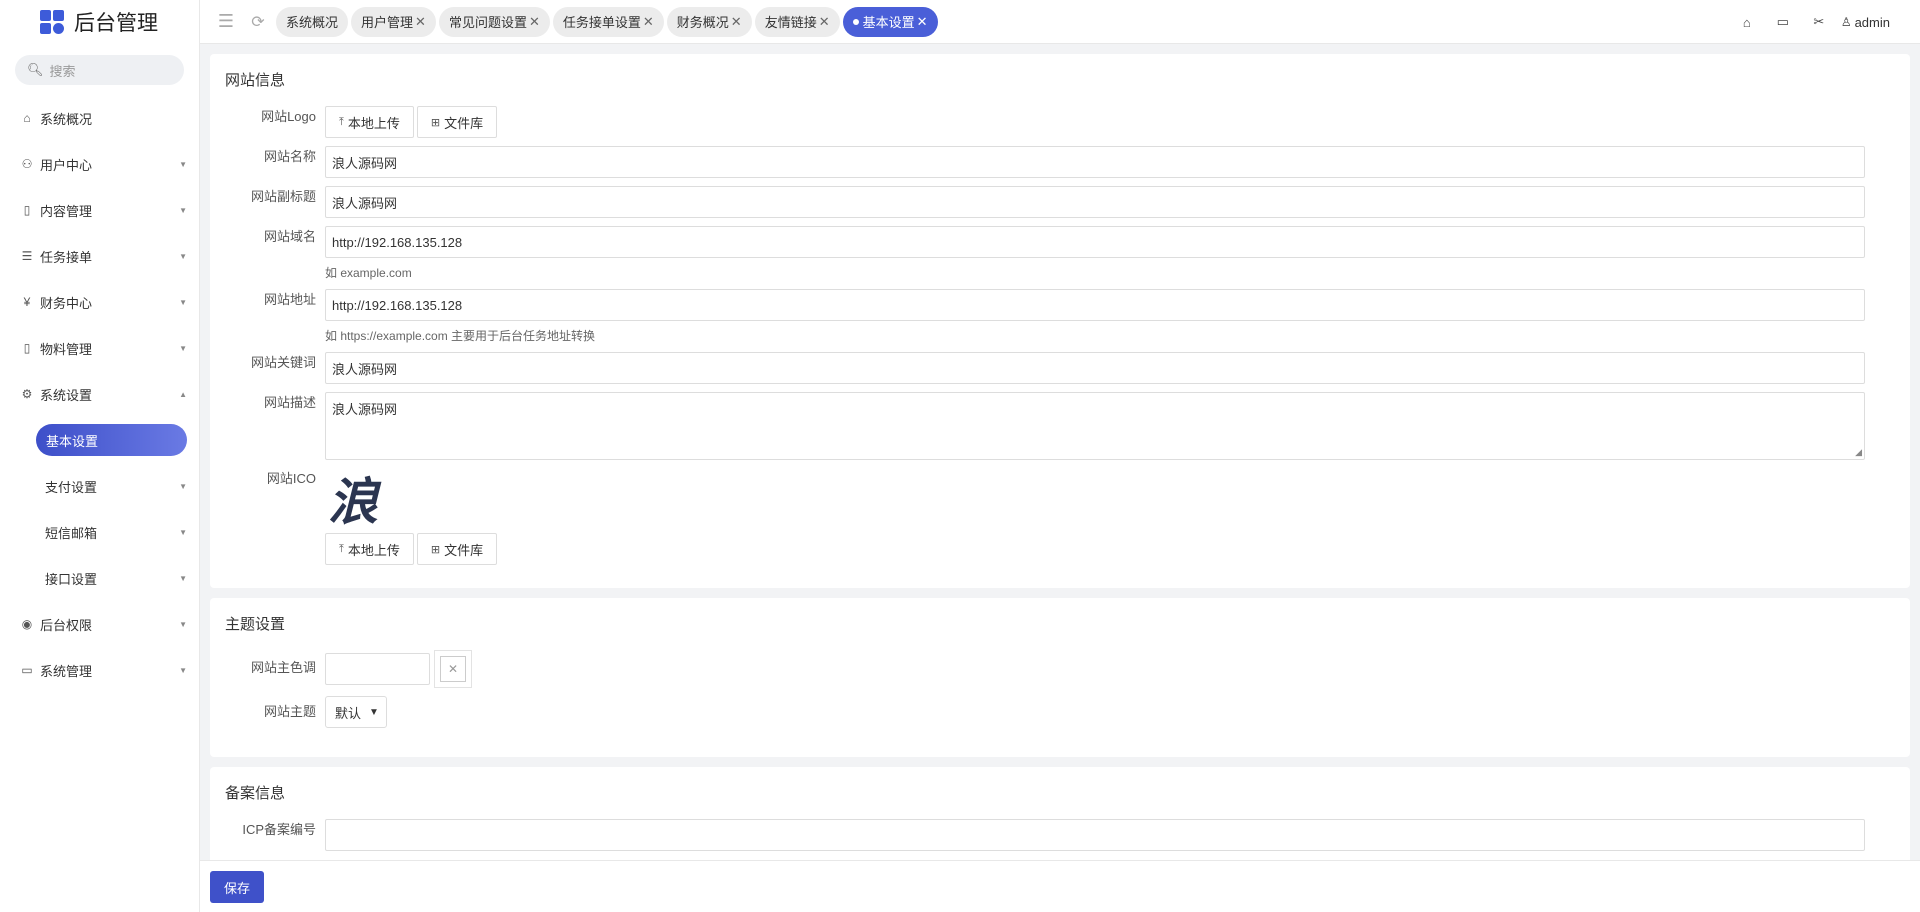 Image resolution: width=1920 pixels, height=912 pixels. What do you see at coordinates (1095, 162) in the screenshot?
I see `site-name-input: 浪人源码网` at bounding box center [1095, 162].